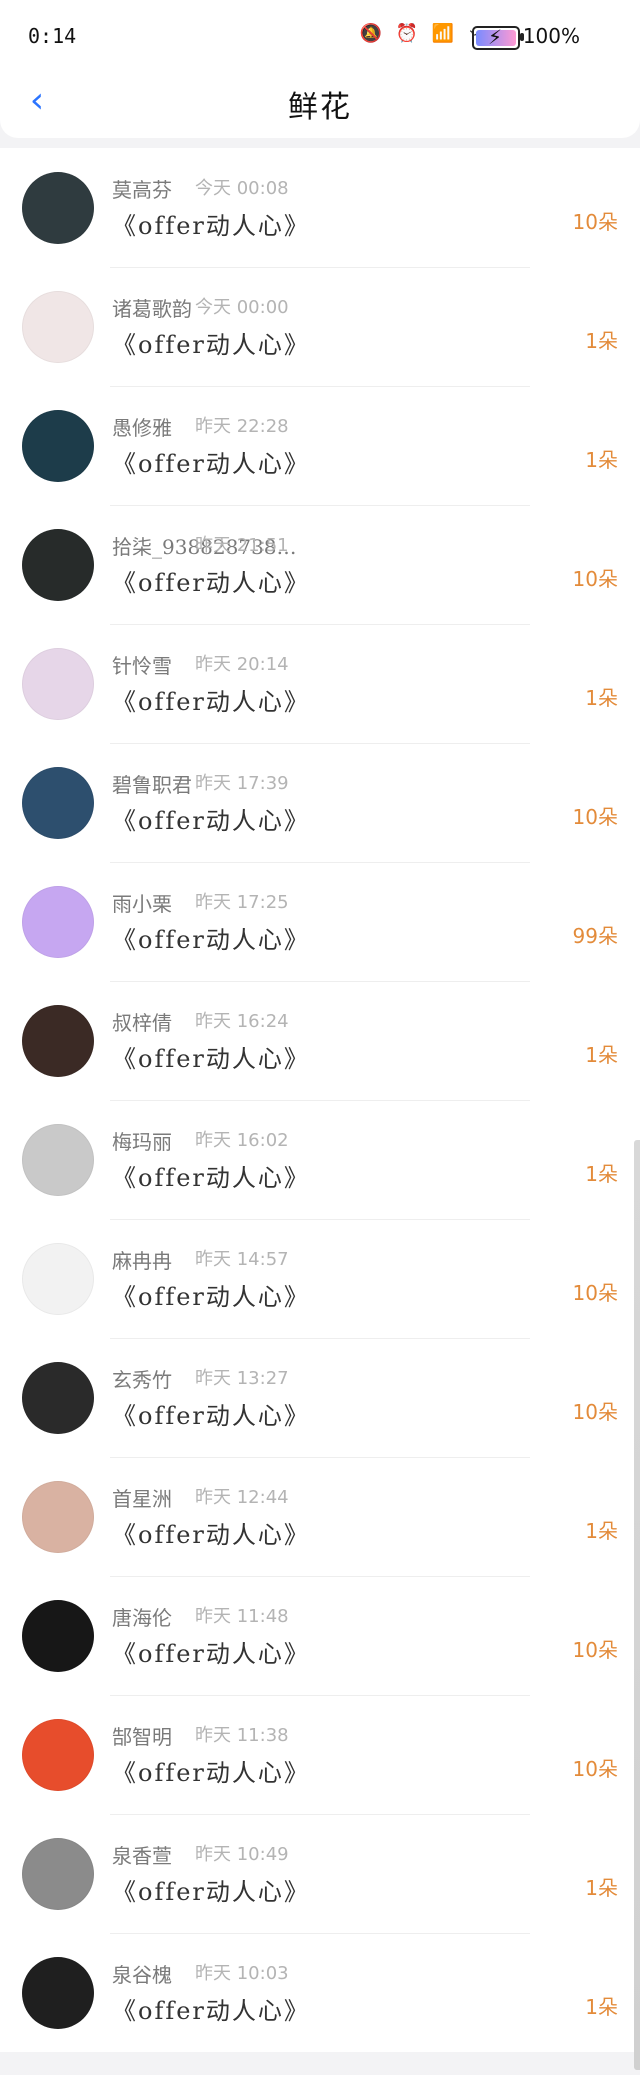  Describe the element at coordinates (242, 1140) in the screenshot. I see `timestamp: 昨天 16:02` at that location.